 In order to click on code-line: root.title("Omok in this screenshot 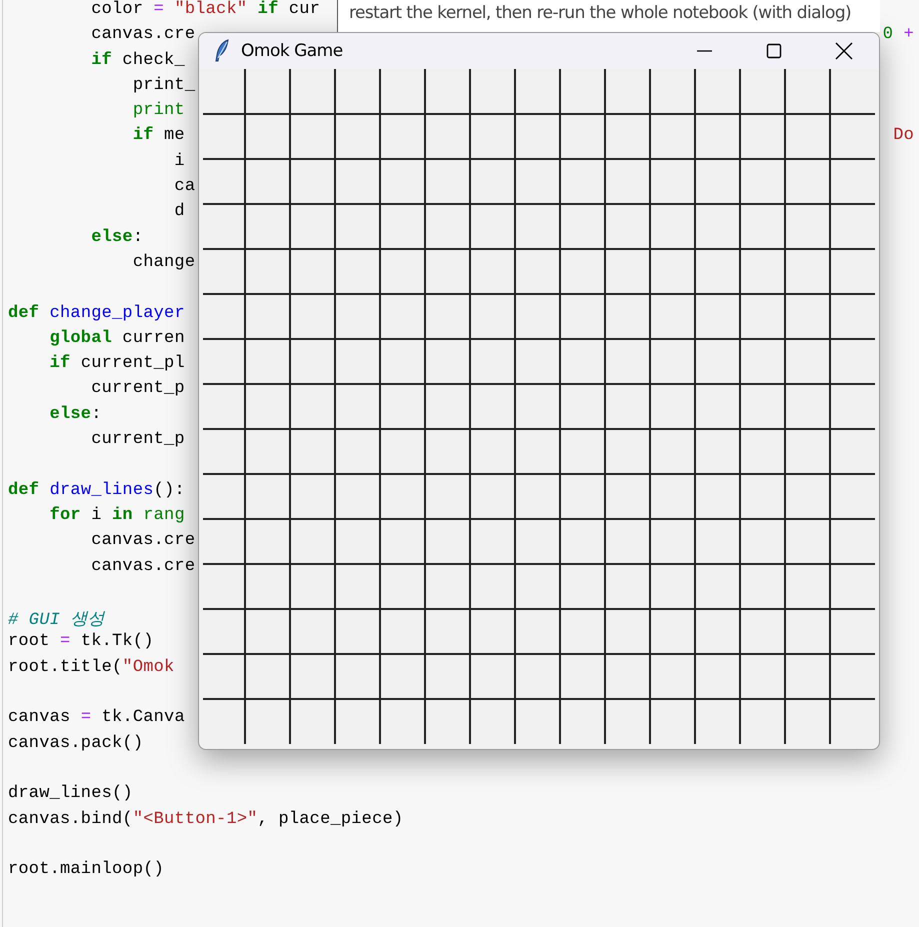, I will do `click(91, 668)`.